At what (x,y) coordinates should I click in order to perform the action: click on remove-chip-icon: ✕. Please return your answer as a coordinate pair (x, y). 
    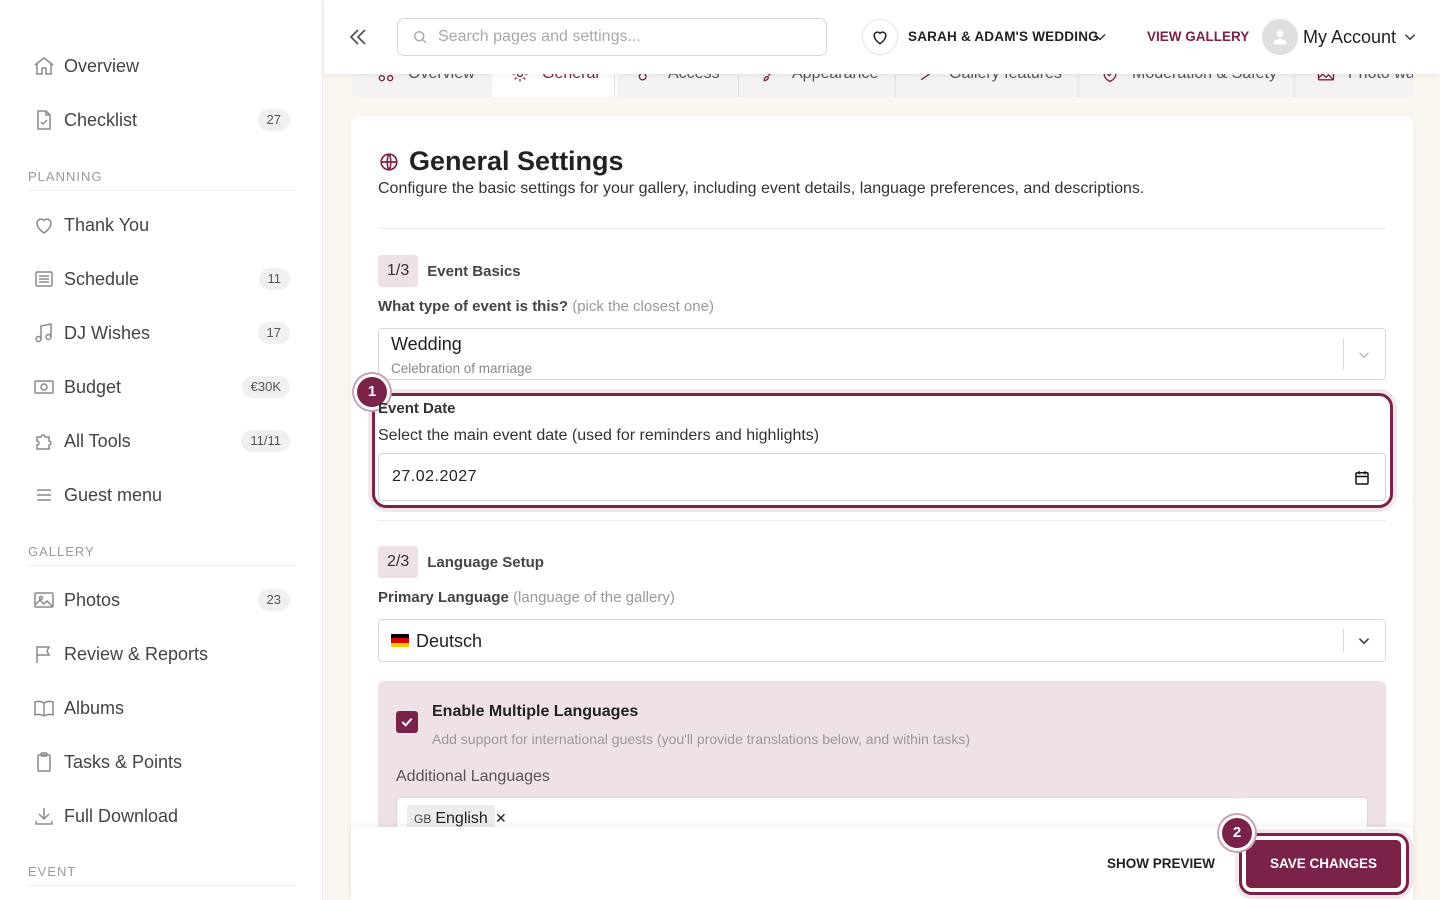
    Looking at the image, I should click on (501, 818).